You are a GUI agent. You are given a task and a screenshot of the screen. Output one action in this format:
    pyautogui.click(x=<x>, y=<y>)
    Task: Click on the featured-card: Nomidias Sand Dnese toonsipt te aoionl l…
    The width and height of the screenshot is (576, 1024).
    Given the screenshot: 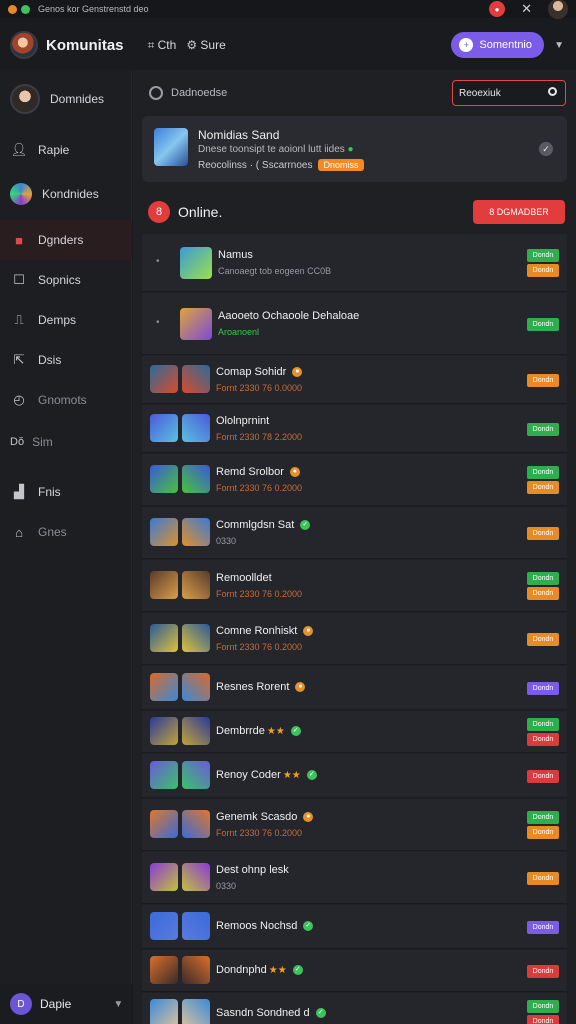 What is the action you would take?
    pyautogui.click(x=354, y=149)
    